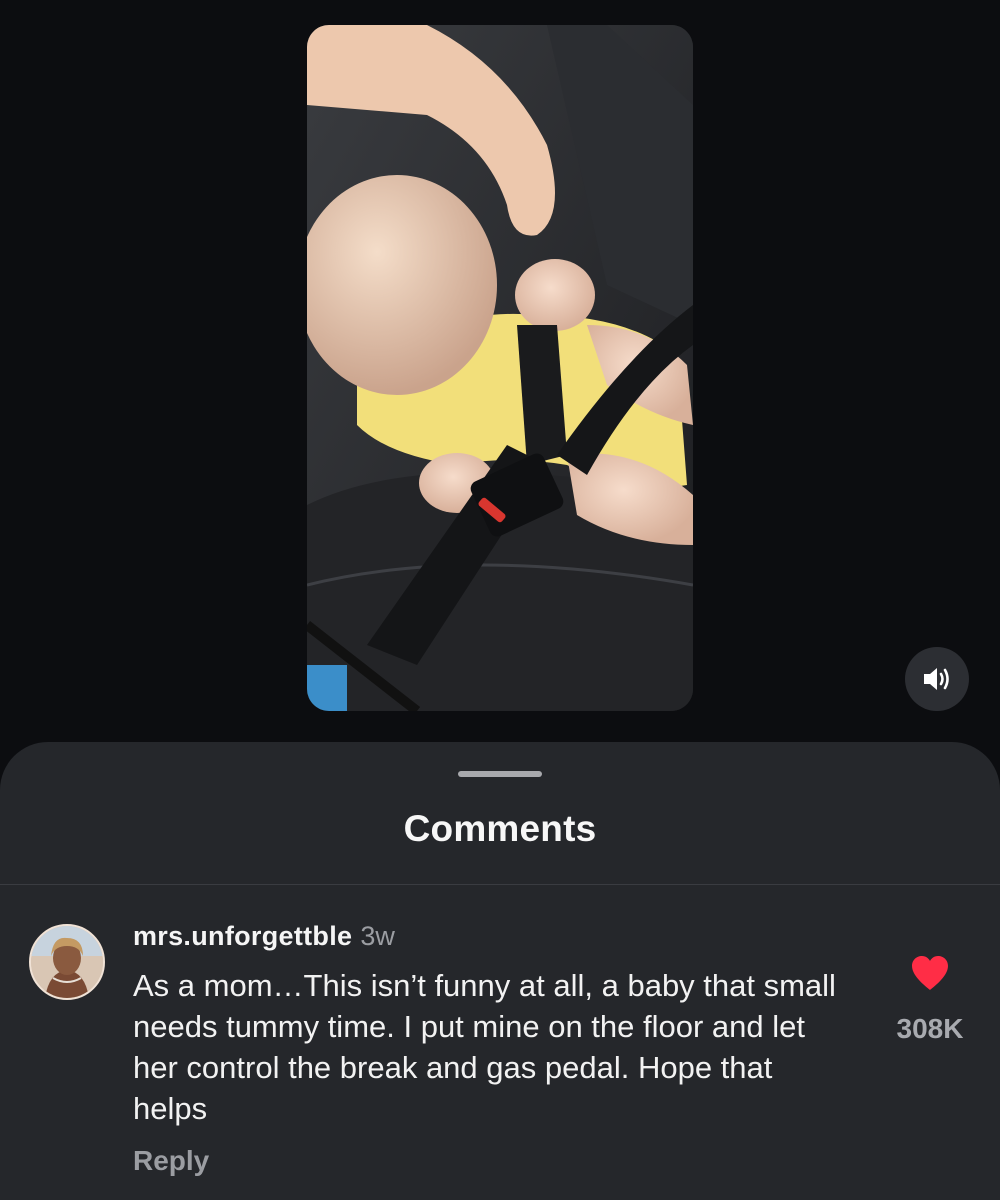 This screenshot has width=1000, height=1200. Describe the element at coordinates (930, 1000) in the screenshot. I see `like-group: 308K` at that location.